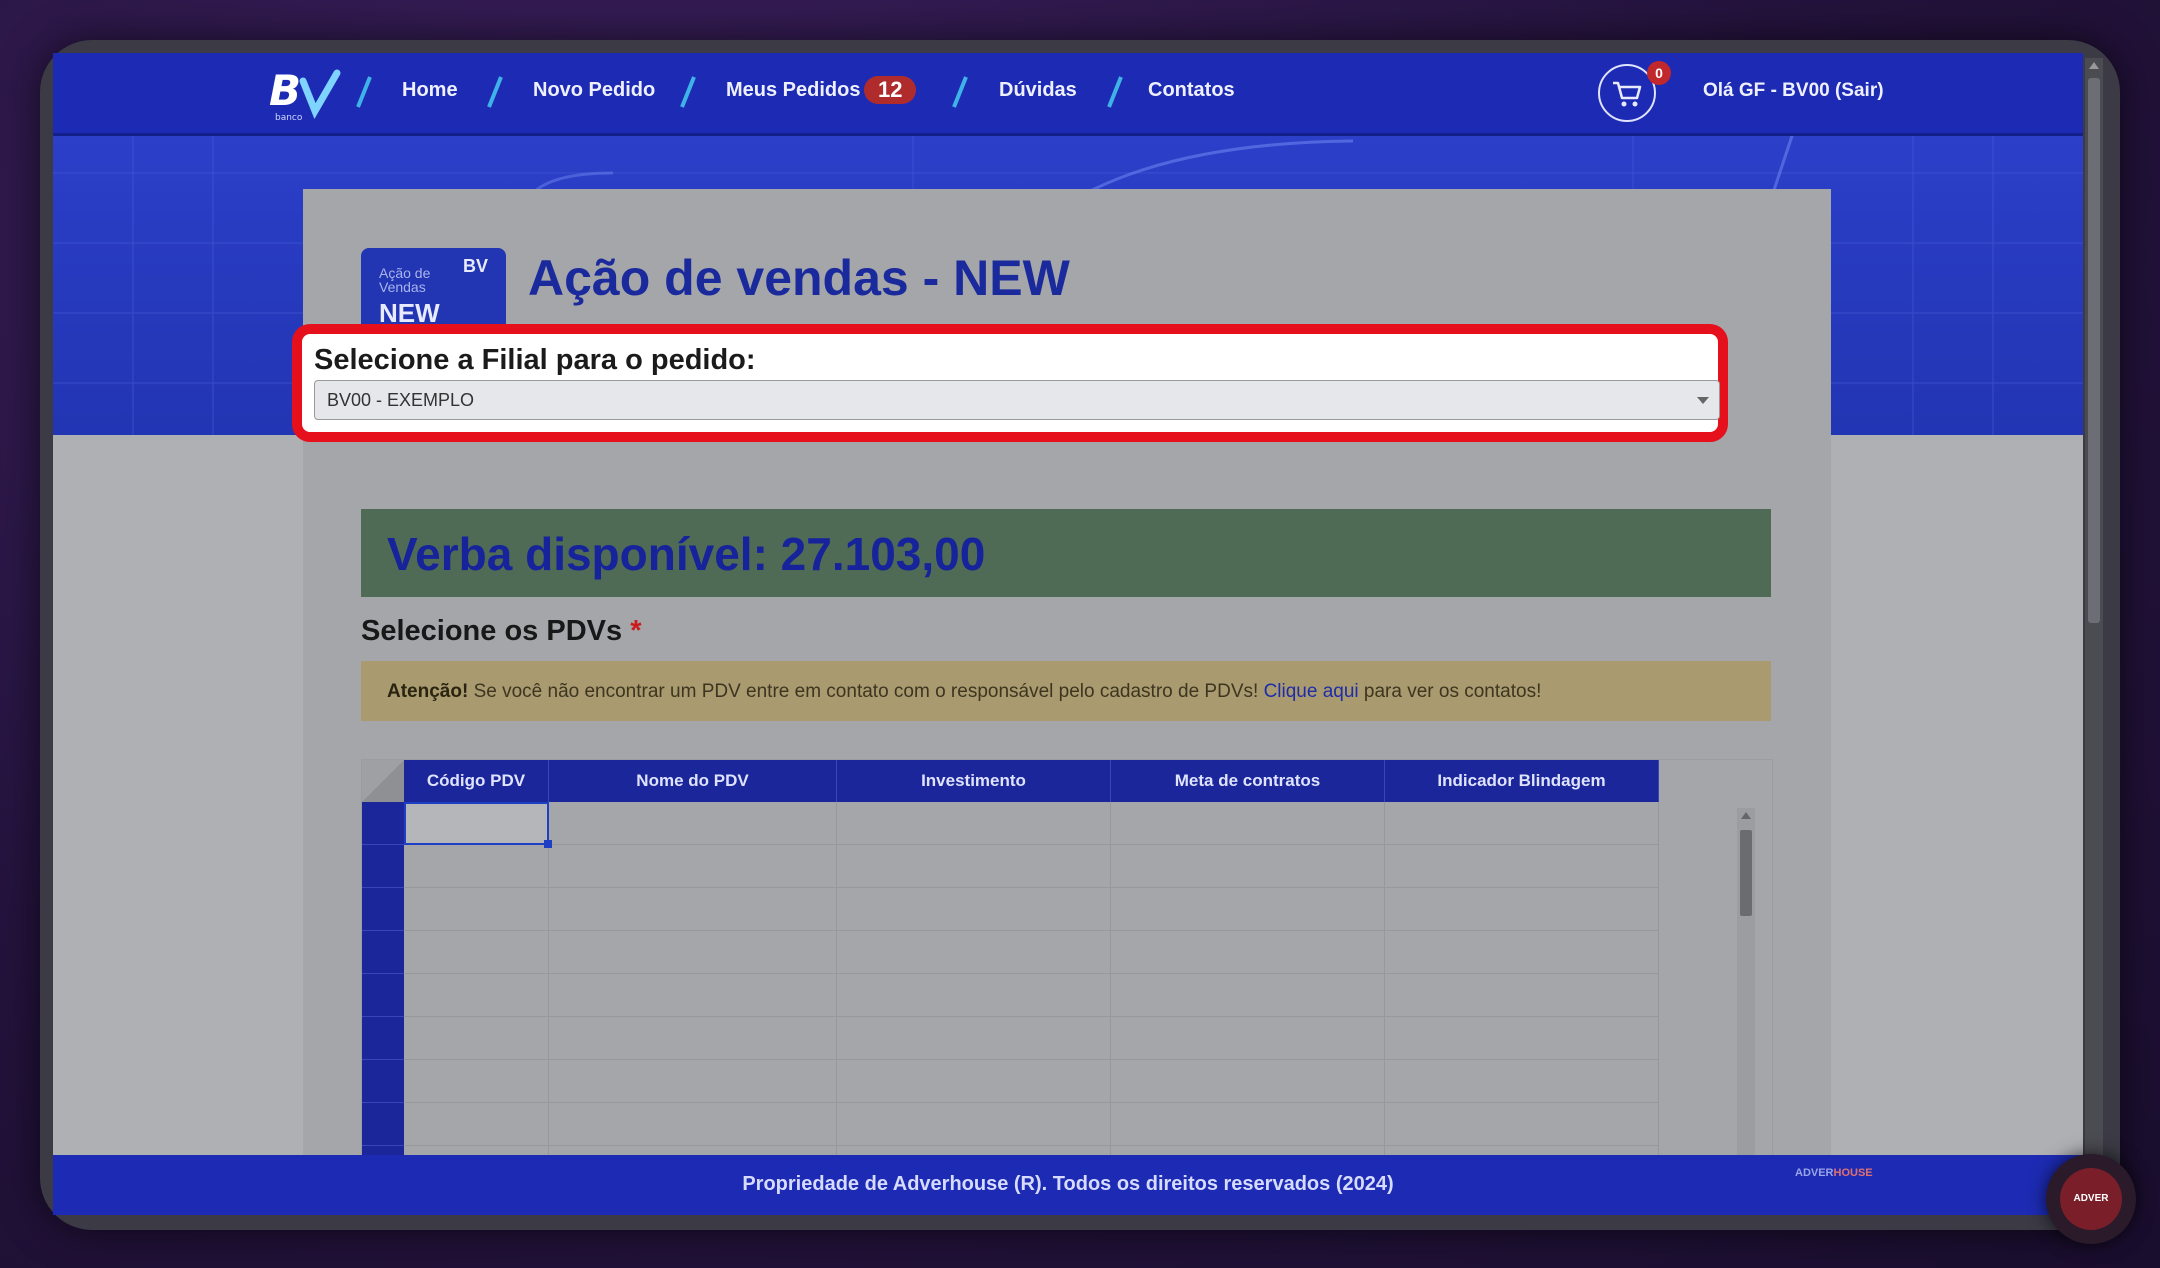 This screenshot has width=2160, height=1268. I want to click on page-scrollbar, so click(2094, 609).